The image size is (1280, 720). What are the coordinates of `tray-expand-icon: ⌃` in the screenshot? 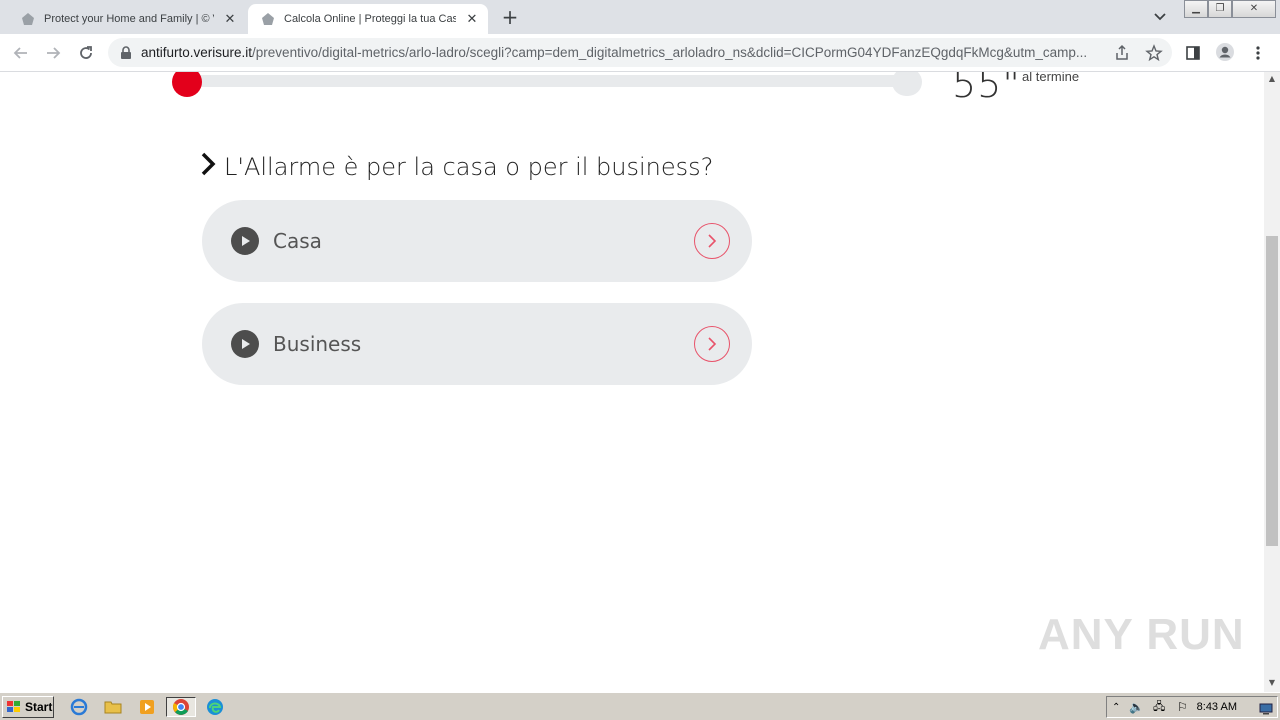 It's located at (1116, 707).